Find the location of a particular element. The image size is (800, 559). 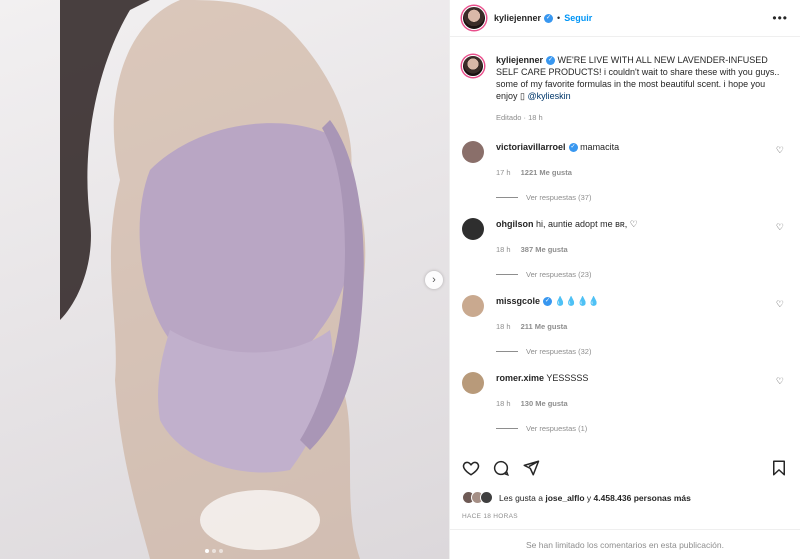

comment-username: ohgilson is located at coordinates (515, 224).